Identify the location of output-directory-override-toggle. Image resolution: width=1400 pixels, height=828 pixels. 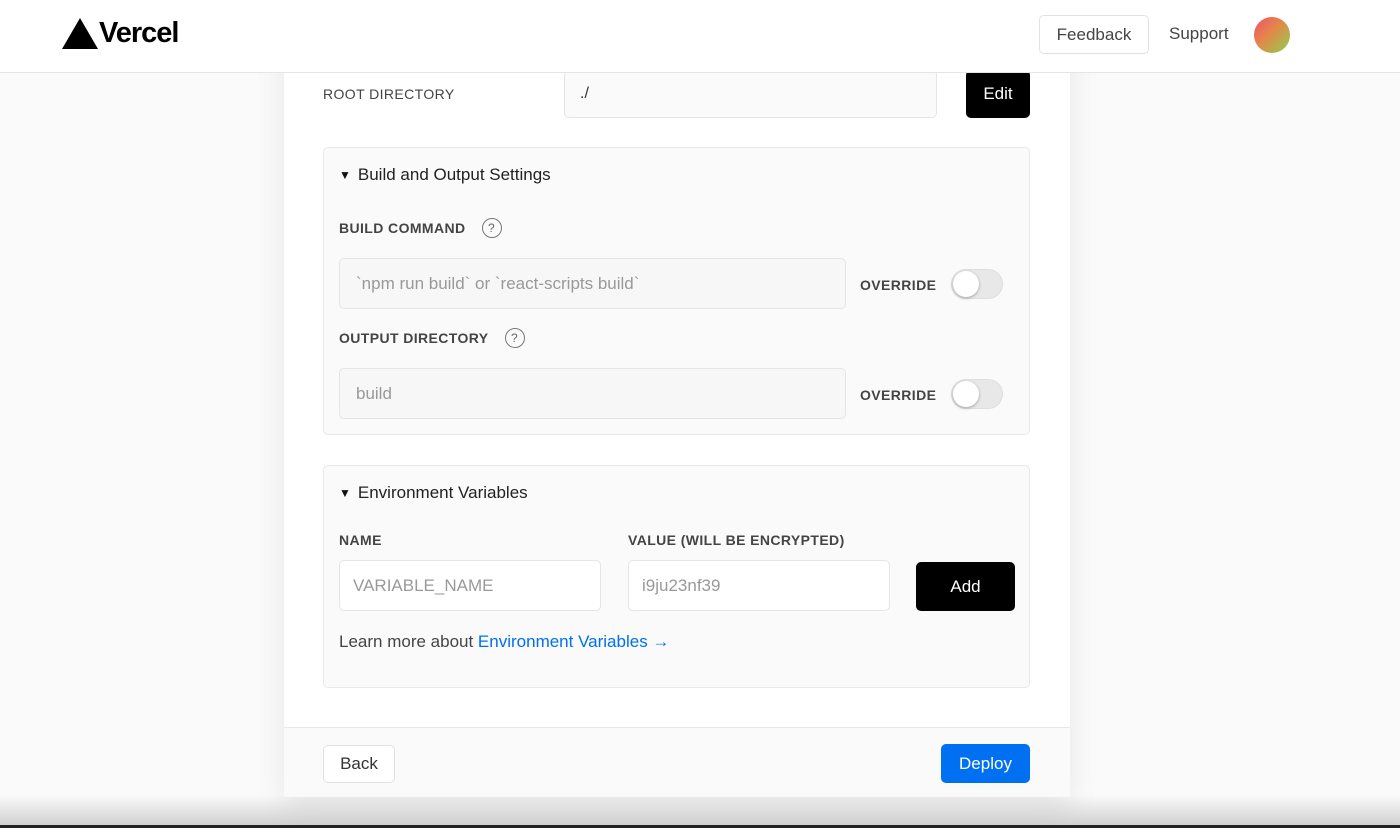
(977, 394).